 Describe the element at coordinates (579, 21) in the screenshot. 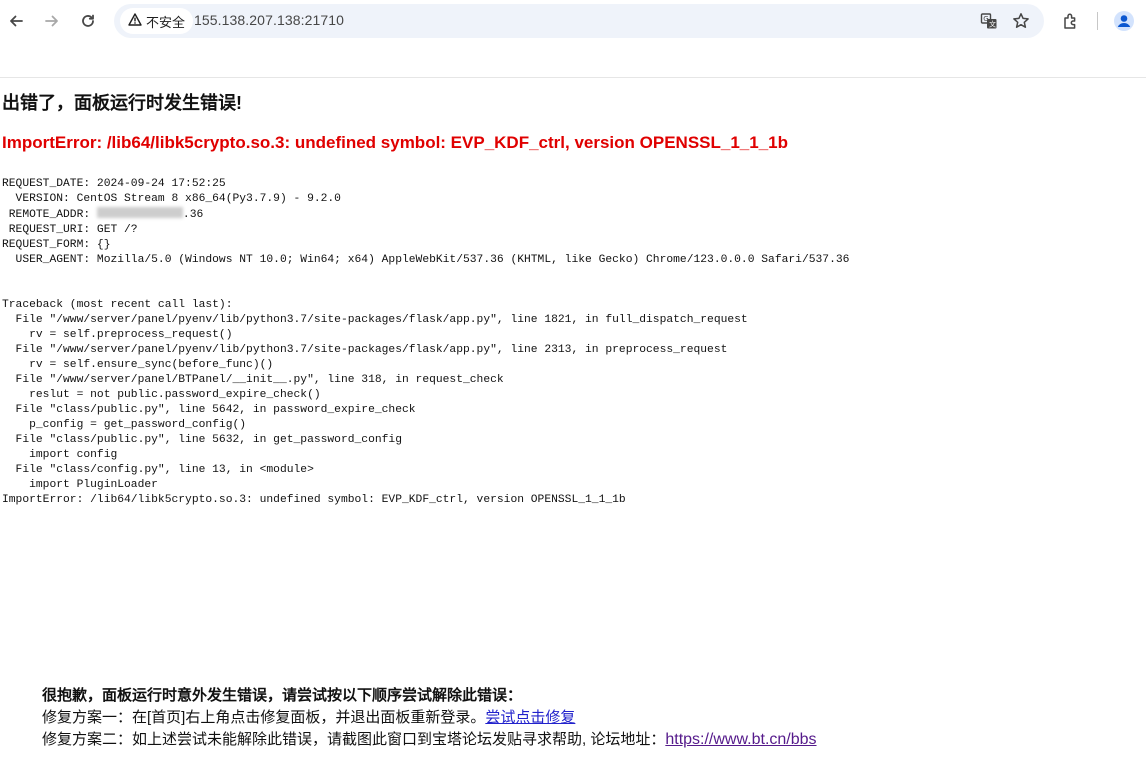

I see `address-bar: 不安全 155.138.207.138:21710 G文` at that location.